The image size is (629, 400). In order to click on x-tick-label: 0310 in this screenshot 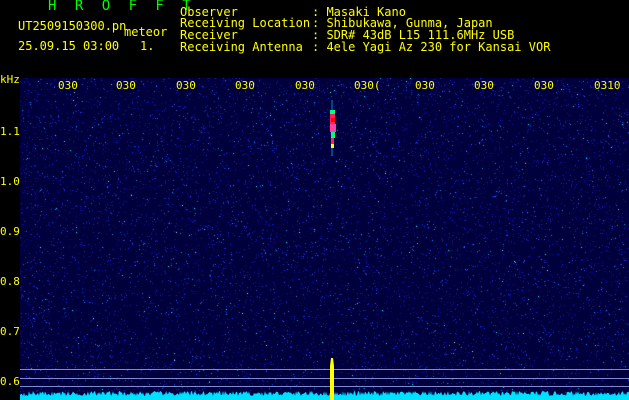, I will do `click(607, 85)`.